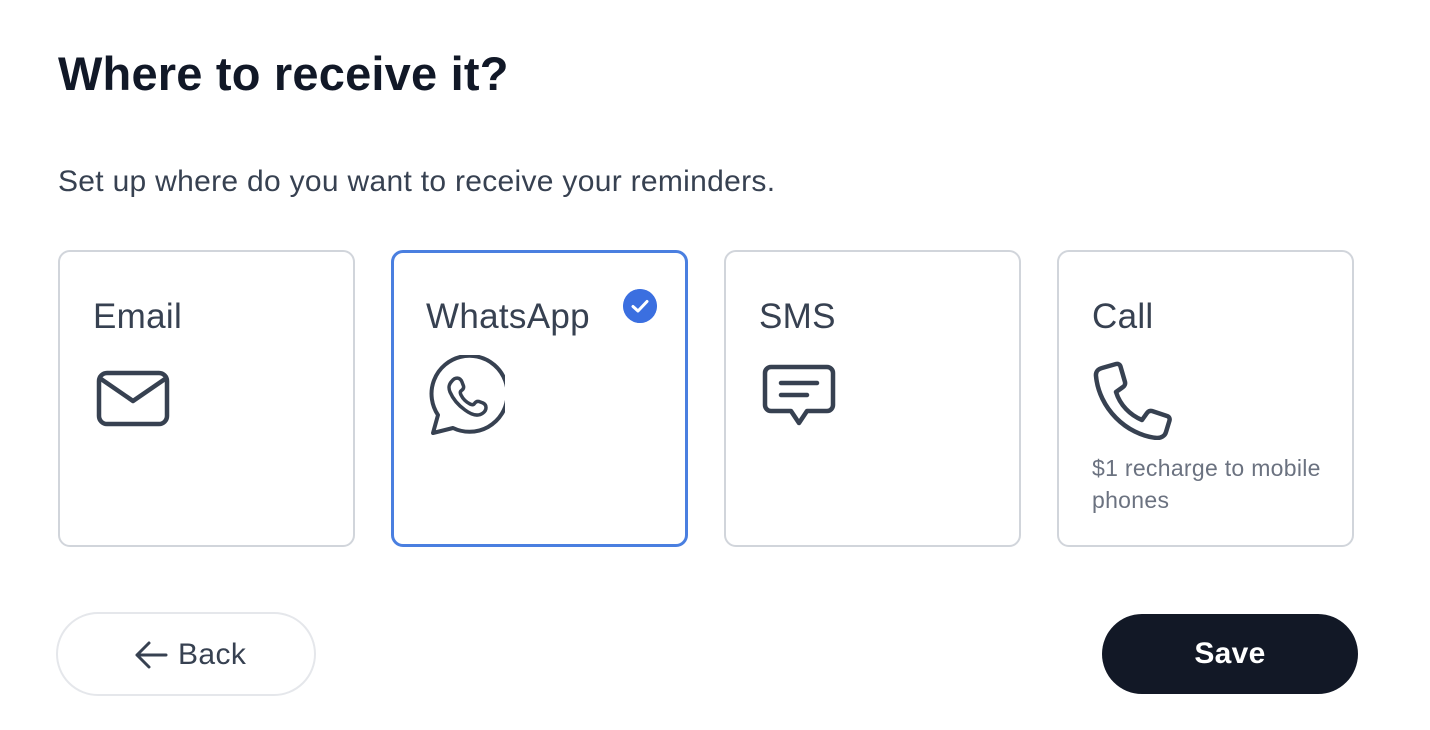  I want to click on selected-check-icon, so click(640, 306).